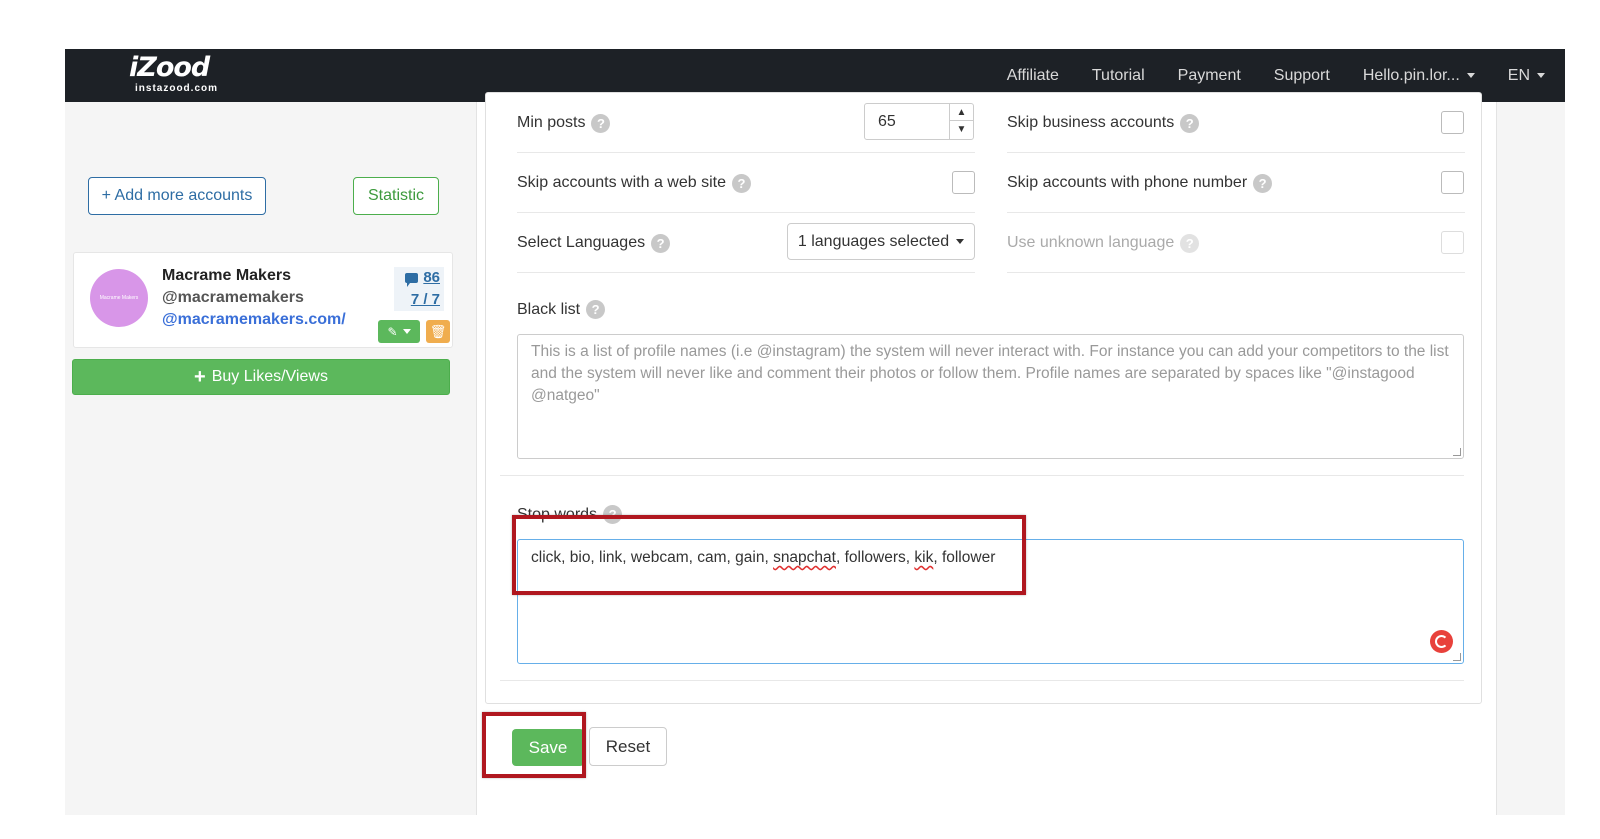 Image resolution: width=1600 pixels, height=839 pixels. I want to click on languages-value: 1 languages selected, so click(873, 241).